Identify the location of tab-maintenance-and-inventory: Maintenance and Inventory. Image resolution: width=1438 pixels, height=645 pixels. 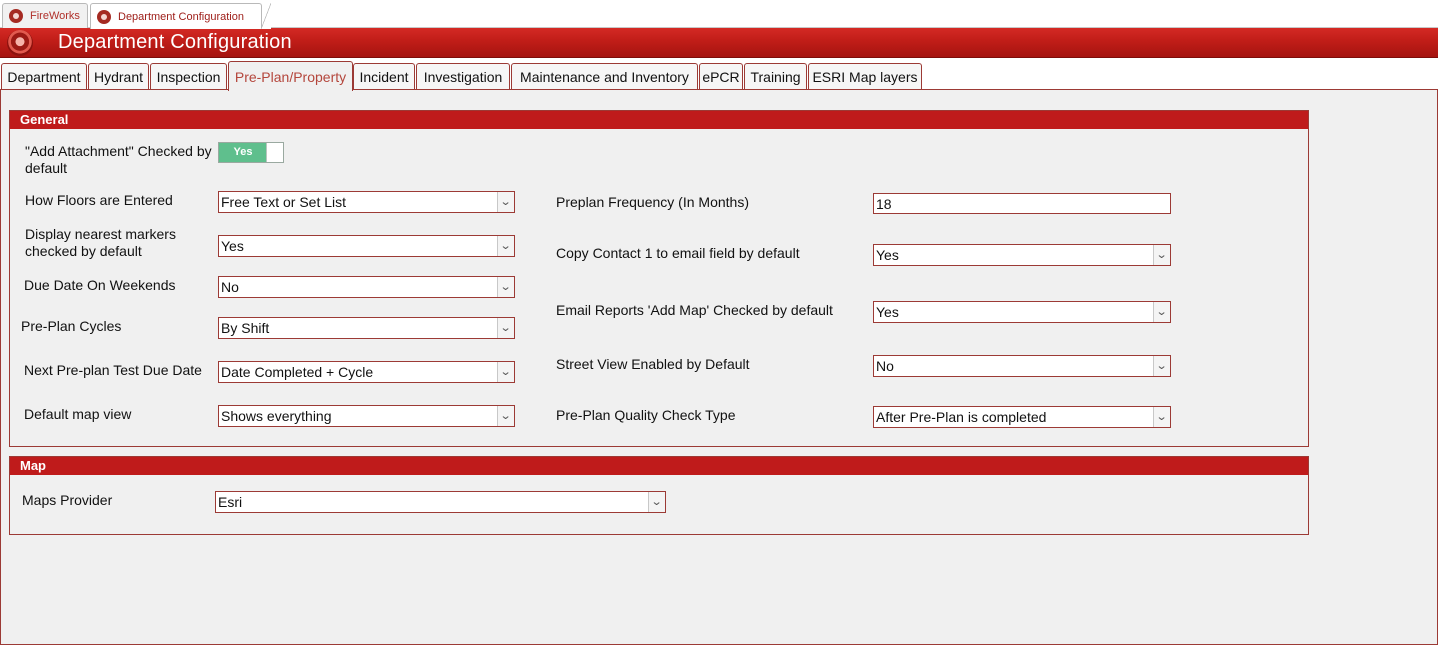
(604, 76).